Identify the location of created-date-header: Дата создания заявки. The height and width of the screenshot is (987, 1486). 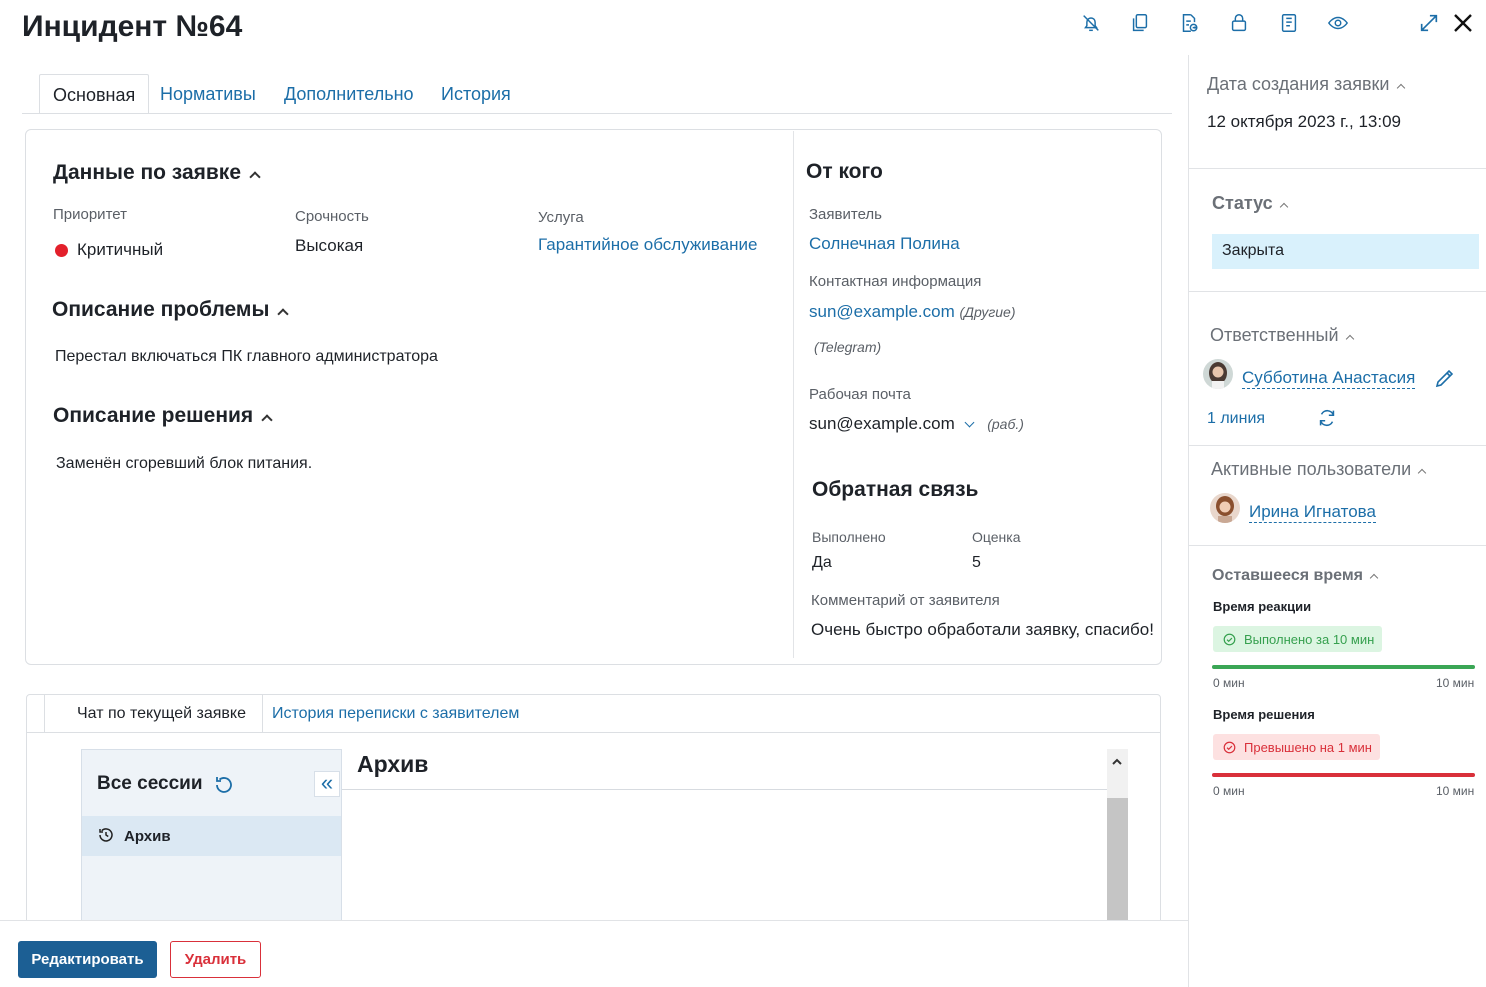
(1306, 84).